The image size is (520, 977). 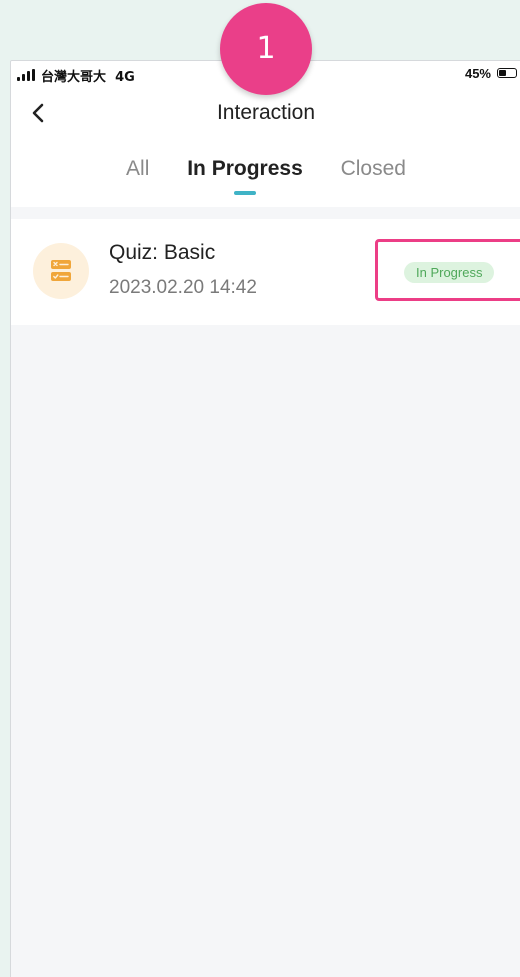 What do you see at coordinates (125, 77) in the screenshot?
I see `network-type: 4G` at bounding box center [125, 77].